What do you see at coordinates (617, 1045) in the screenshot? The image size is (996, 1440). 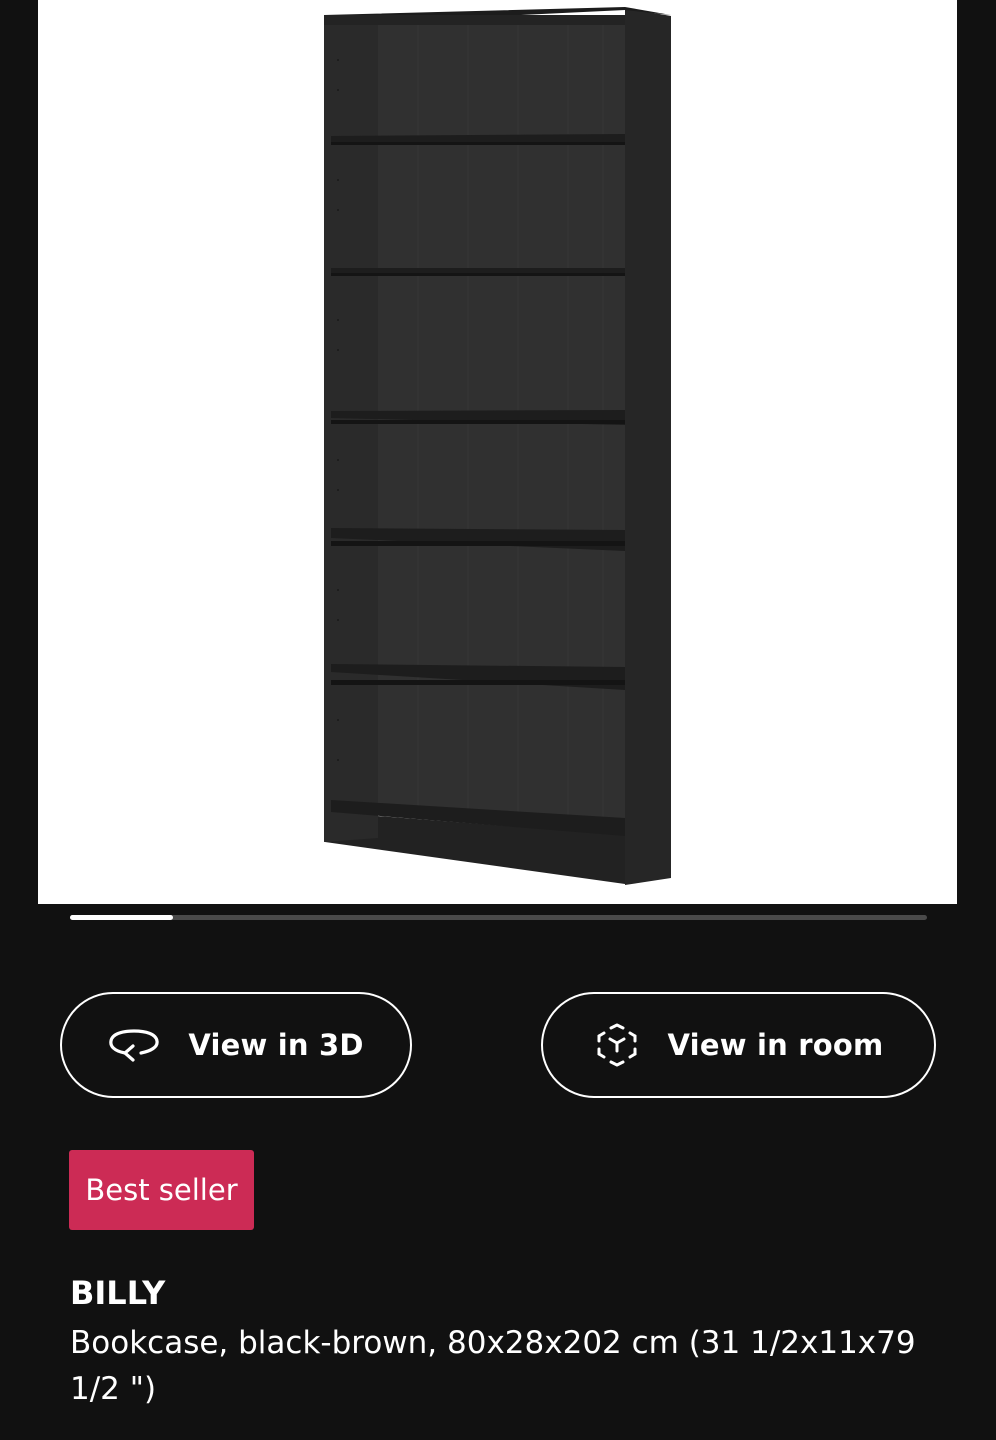 I see `augmented-reality-icon` at bounding box center [617, 1045].